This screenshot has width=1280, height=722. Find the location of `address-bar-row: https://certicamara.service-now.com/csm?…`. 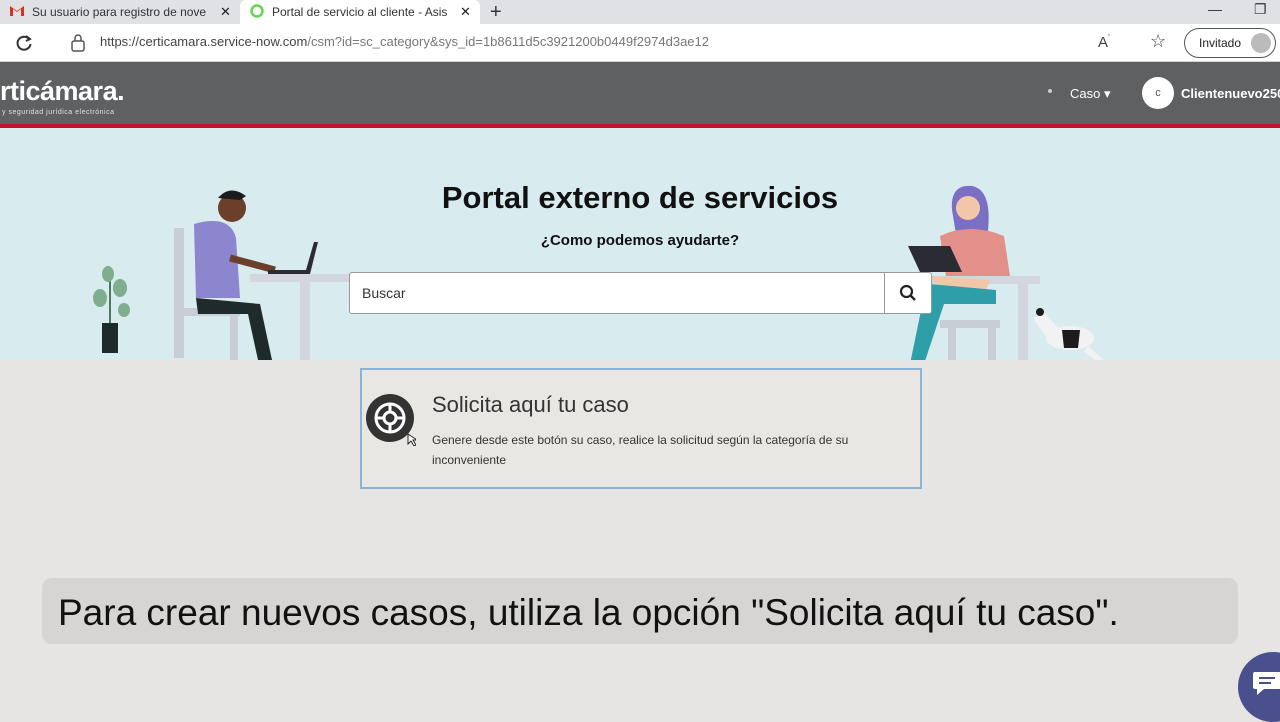

address-bar-row: https://certicamara.service-now.com/csm?… is located at coordinates (640, 43).